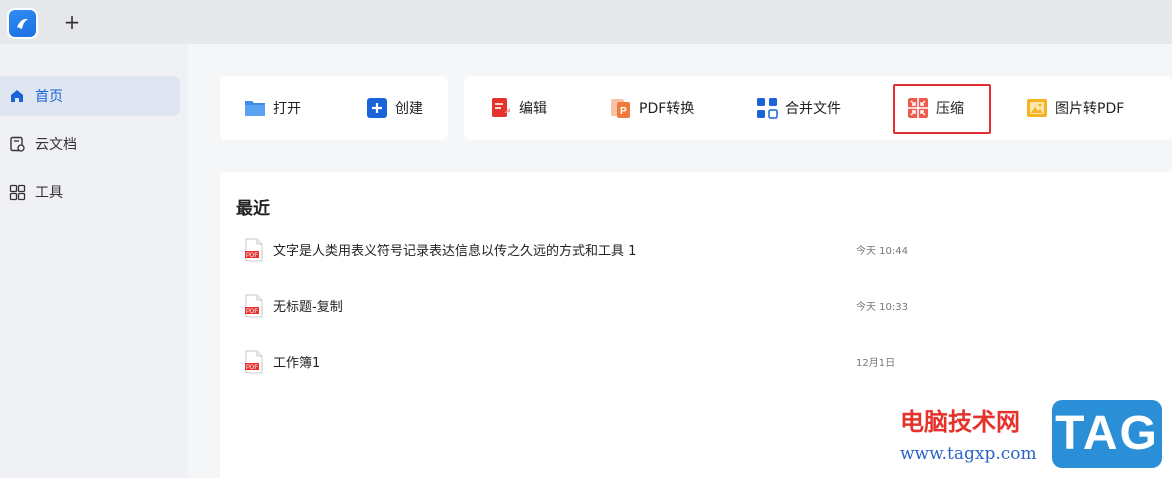  Describe the element at coordinates (696, 365) in the screenshot. I see `recent-file-row: PDF 工作簿1 12月1日` at that location.